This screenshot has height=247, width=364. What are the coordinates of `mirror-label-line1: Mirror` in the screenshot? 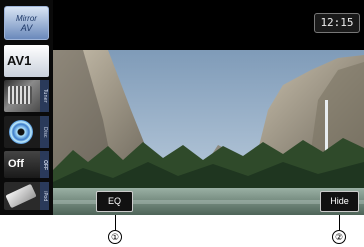 It's located at (26, 18).